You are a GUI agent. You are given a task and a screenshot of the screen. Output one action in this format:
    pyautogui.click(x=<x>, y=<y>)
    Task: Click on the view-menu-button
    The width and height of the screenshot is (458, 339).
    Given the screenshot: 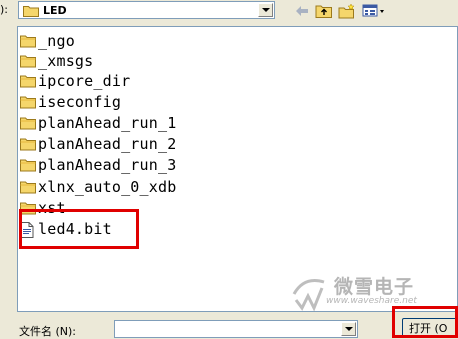 What is the action you would take?
    pyautogui.click(x=374, y=11)
    